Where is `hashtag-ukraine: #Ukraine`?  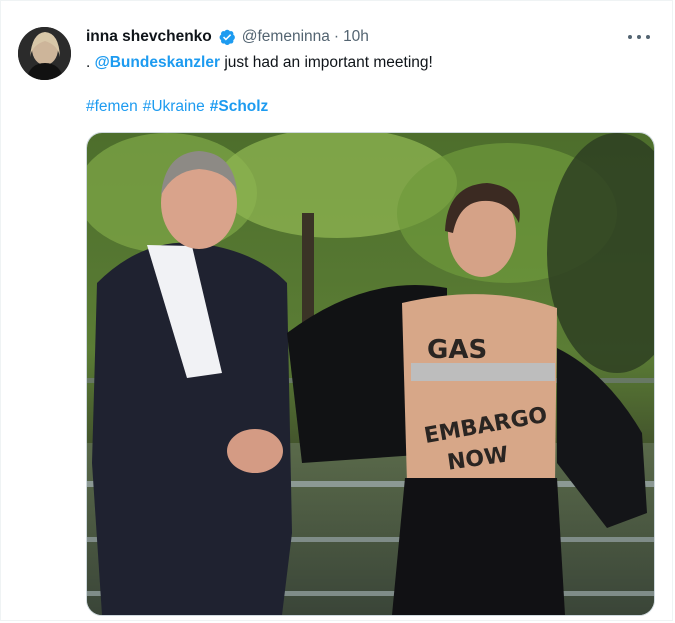
hashtag-ukraine: #Ukraine is located at coordinates (174, 106).